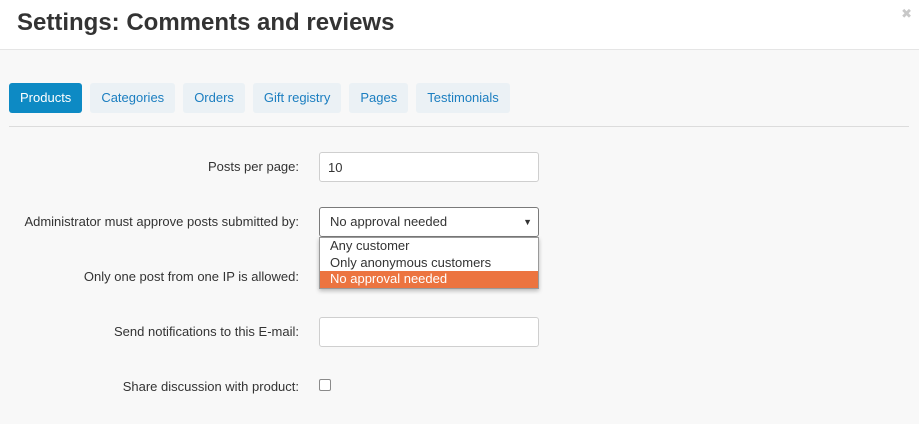  What do you see at coordinates (46, 98) in the screenshot?
I see `tab-products: Products` at bounding box center [46, 98].